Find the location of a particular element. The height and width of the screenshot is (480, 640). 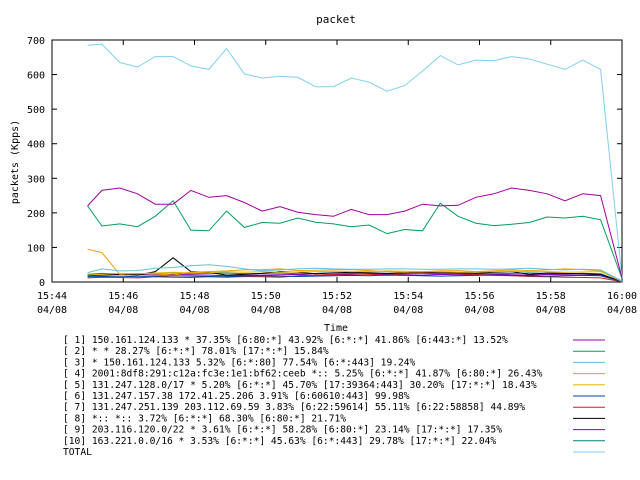

y-tick-label: 200 is located at coordinates (36, 214).